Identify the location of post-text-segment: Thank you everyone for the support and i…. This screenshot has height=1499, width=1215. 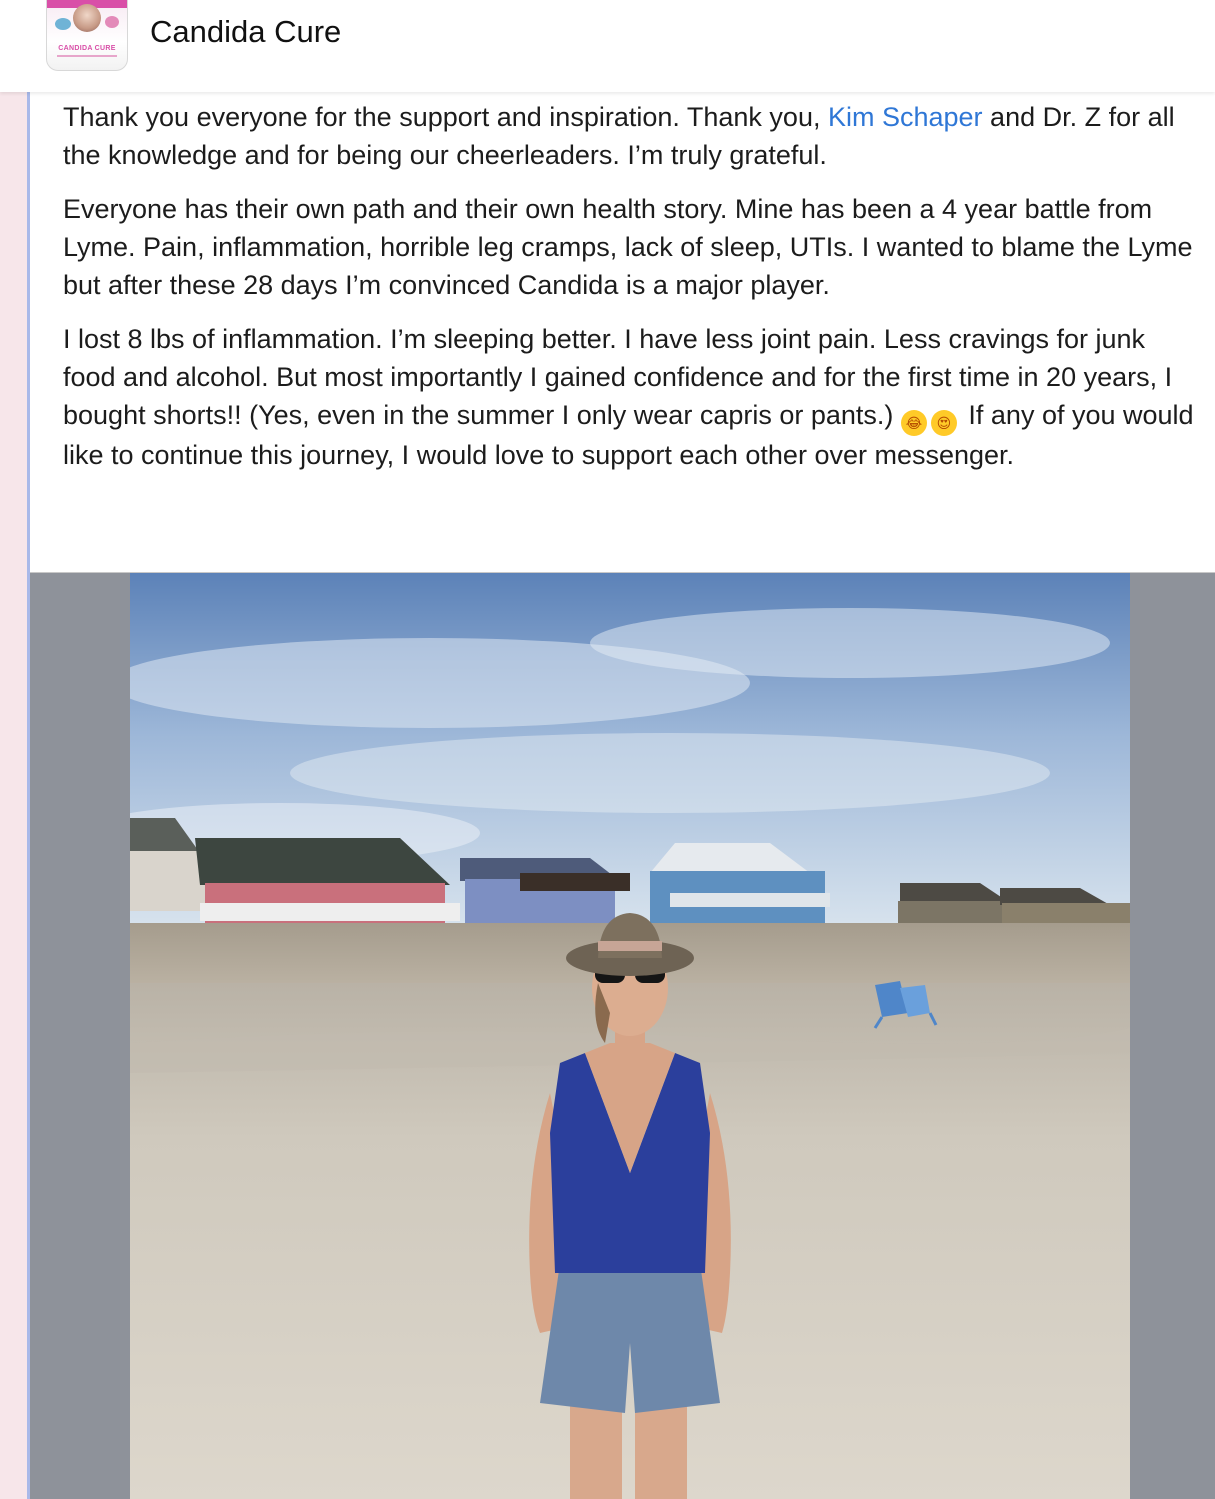
(445, 117).